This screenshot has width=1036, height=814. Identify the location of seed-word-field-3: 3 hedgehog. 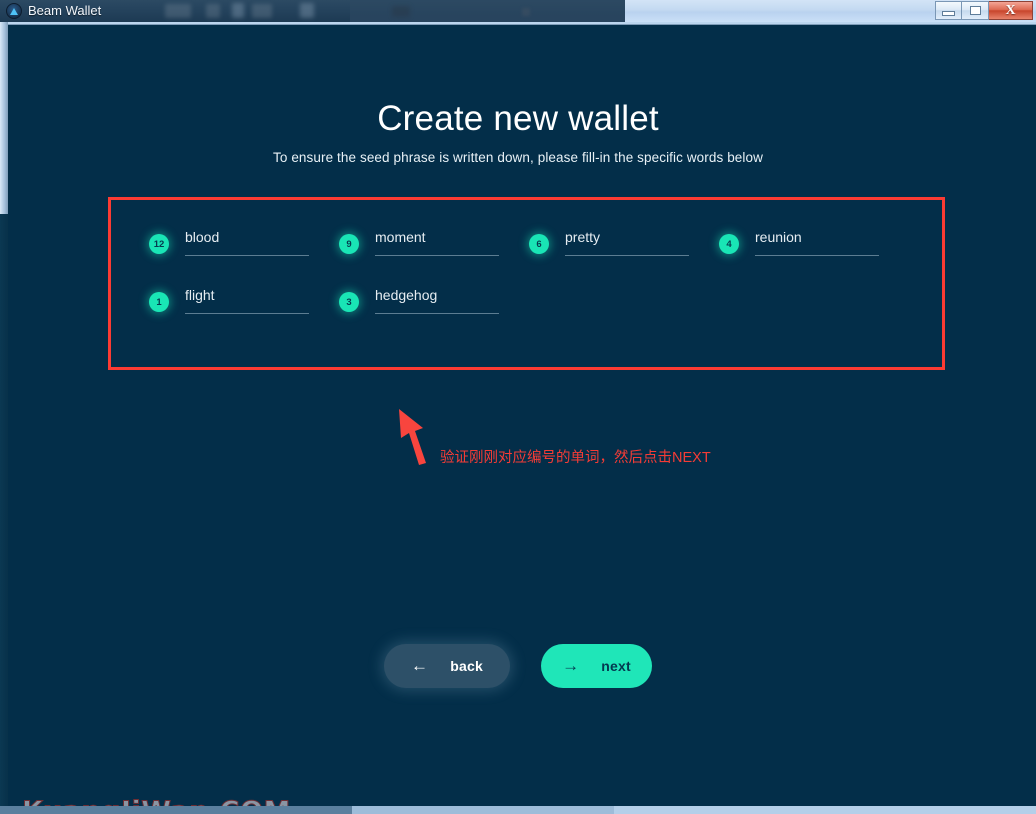
(434, 314).